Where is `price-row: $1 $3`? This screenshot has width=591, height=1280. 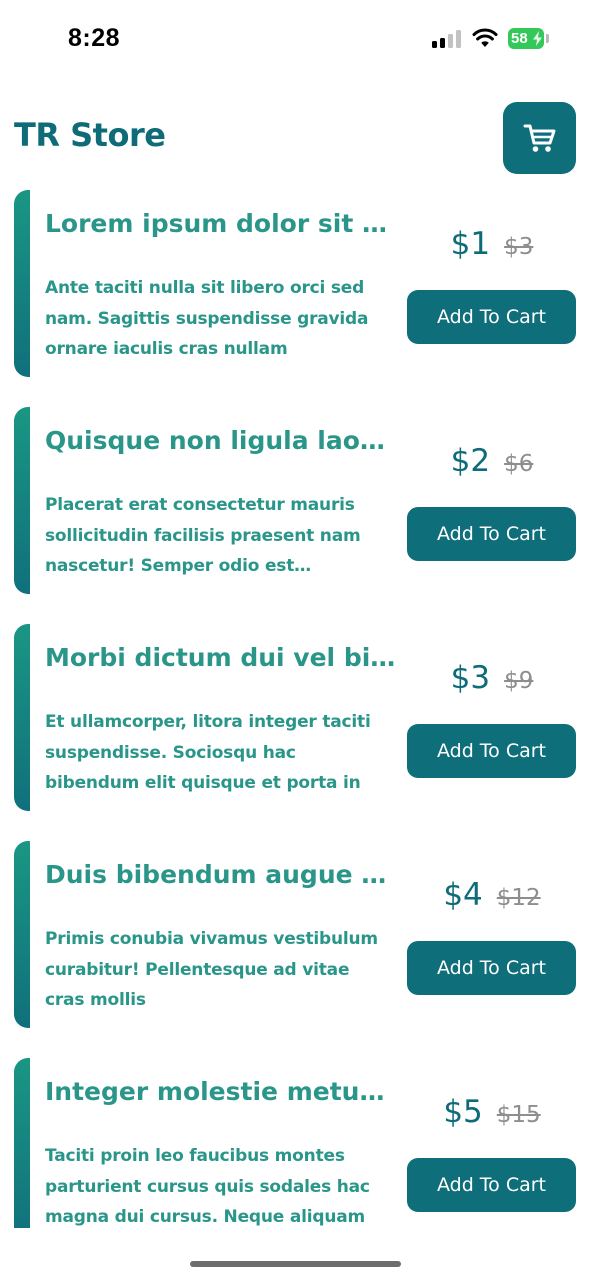
price-row: $1 $3 is located at coordinates (492, 246).